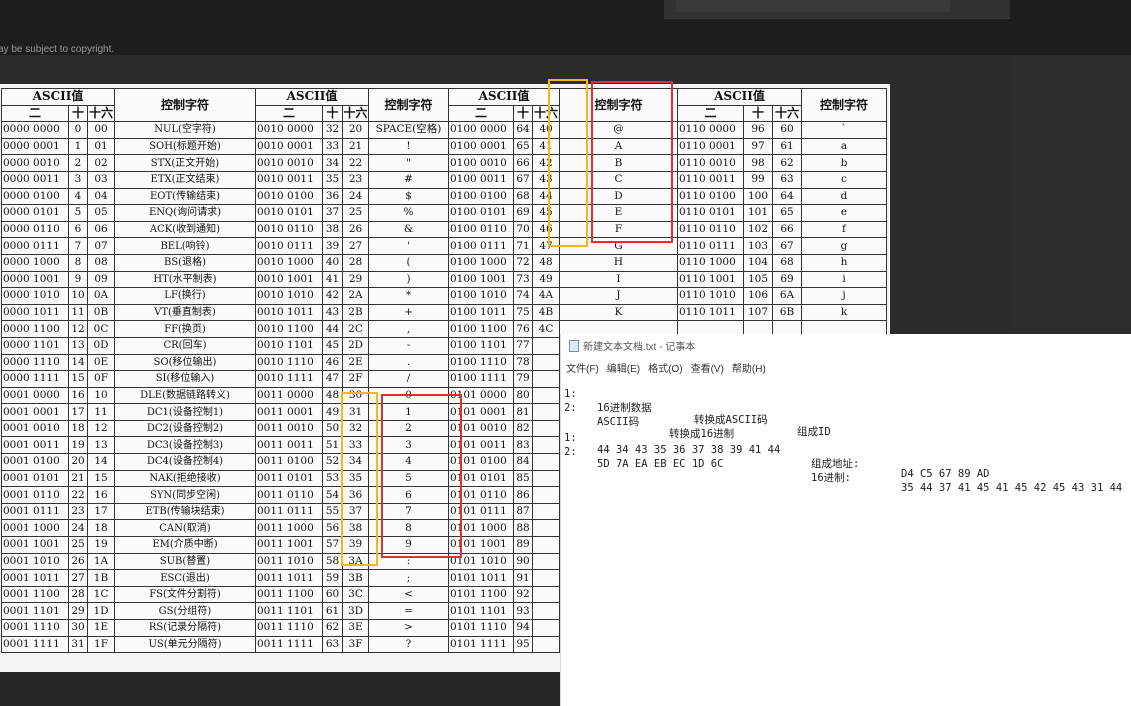  What do you see at coordinates (710, 246) in the screenshot?
I see `cell-binary: 0110 0111` at bounding box center [710, 246].